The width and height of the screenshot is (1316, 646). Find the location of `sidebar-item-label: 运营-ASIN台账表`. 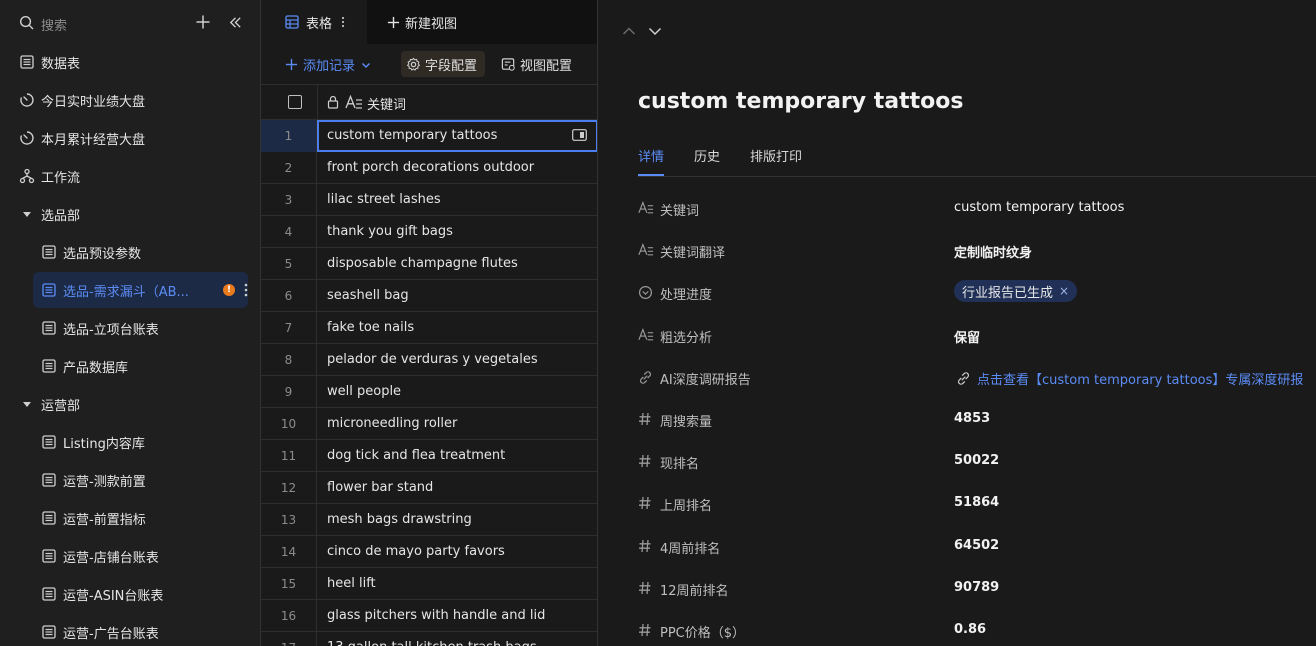

sidebar-item-label: 运营-ASIN台账表 is located at coordinates (113, 596).